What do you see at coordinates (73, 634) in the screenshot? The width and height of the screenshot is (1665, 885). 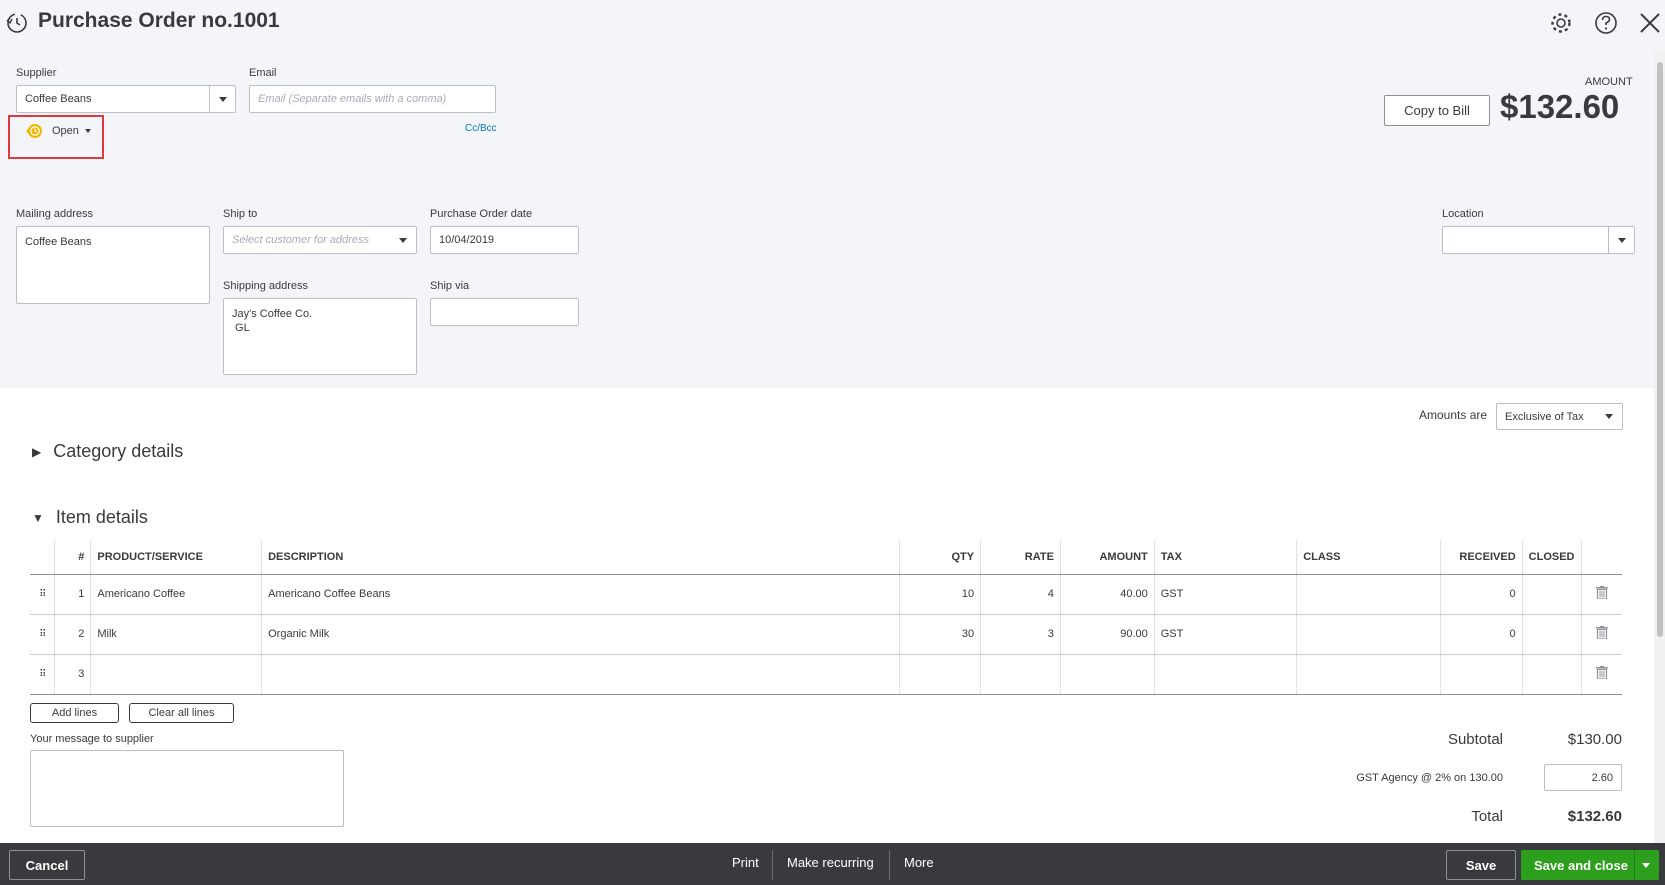 I see `row-number: 2` at bounding box center [73, 634].